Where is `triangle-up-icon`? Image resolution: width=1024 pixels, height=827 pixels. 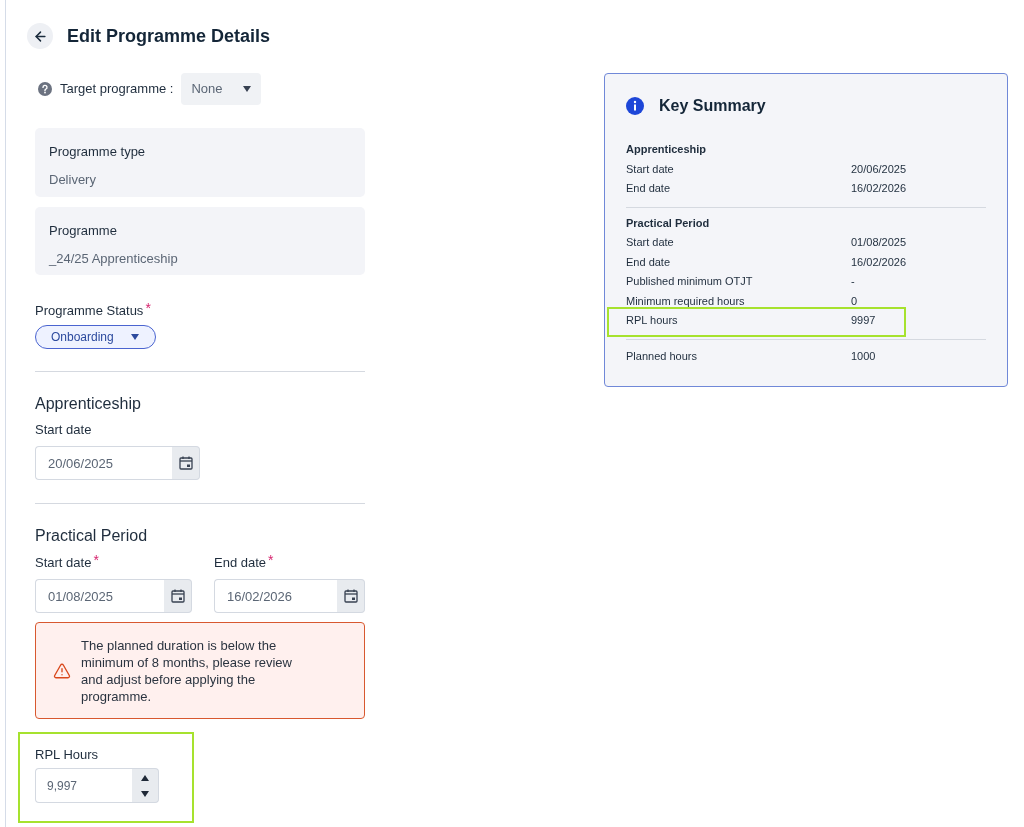
triangle-up-icon is located at coordinates (145, 777).